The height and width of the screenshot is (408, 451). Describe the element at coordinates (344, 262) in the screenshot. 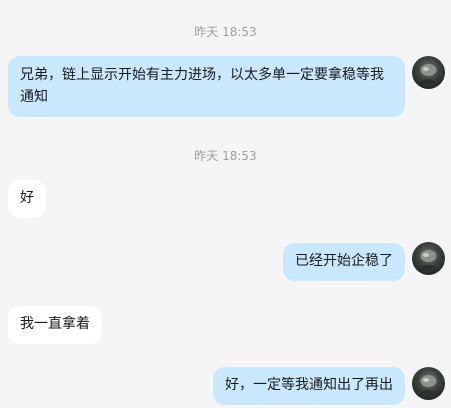

I see `sent-message-bubble: 已经开始企稳了` at that location.